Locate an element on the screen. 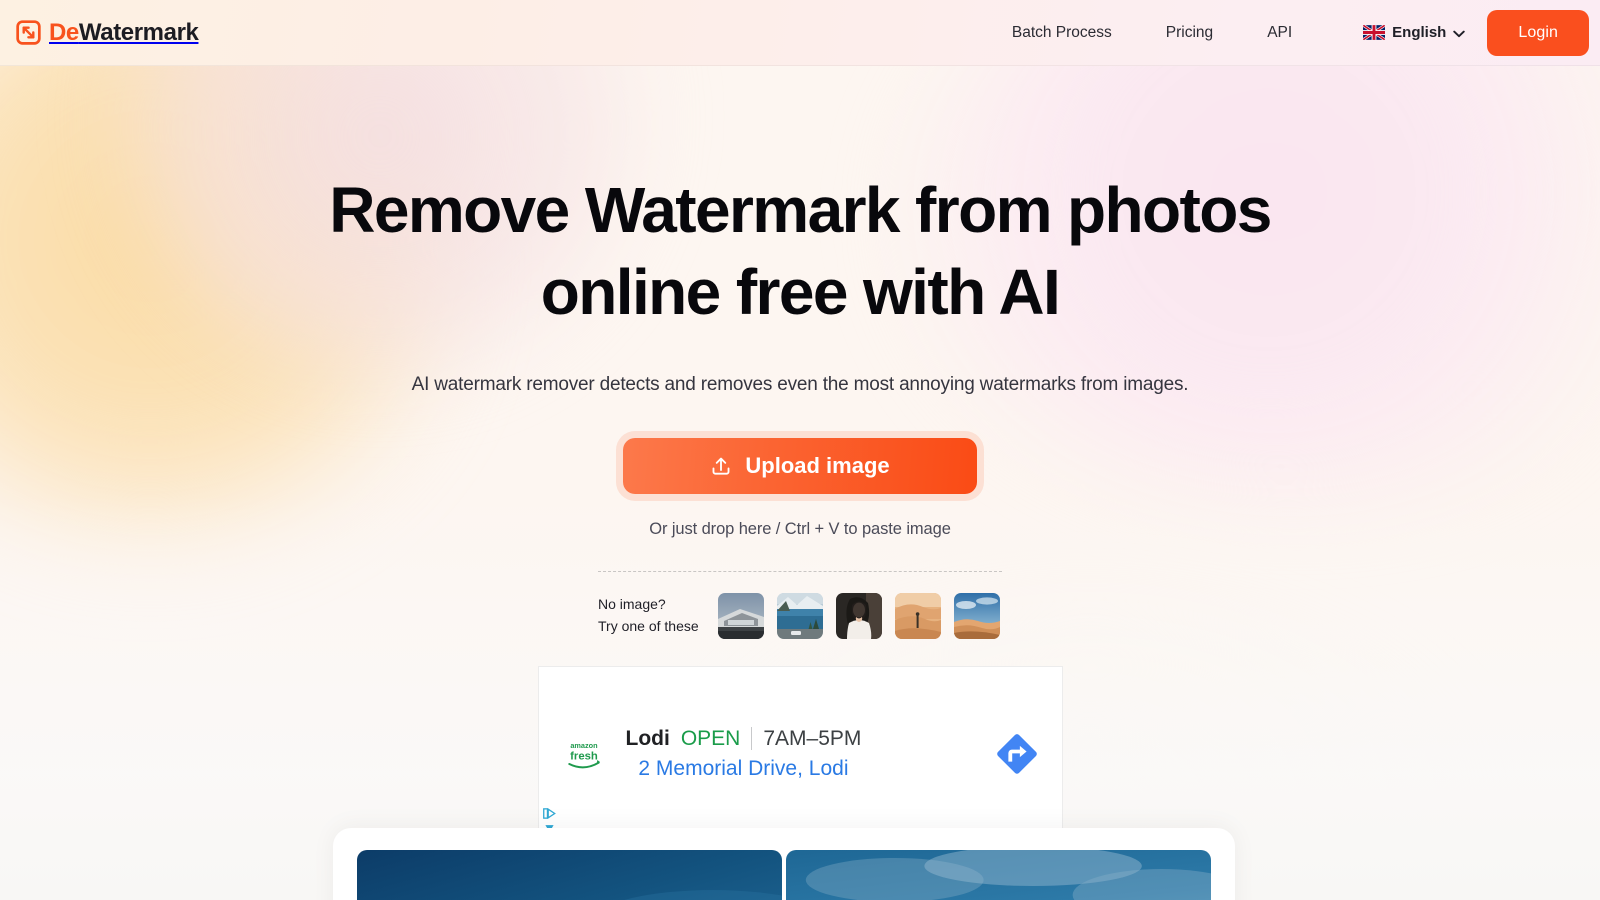 The width and height of the screenshot is (1600, 900). comparison-preview-card is located at coordinates (784, 864).